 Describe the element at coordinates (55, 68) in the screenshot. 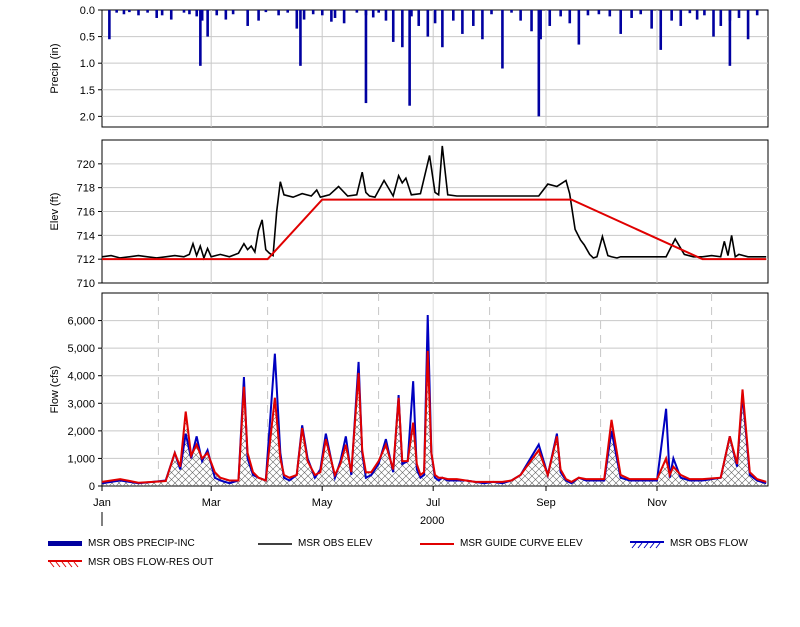

I see `y-axis-label-precip: Precip (in)` at that location.